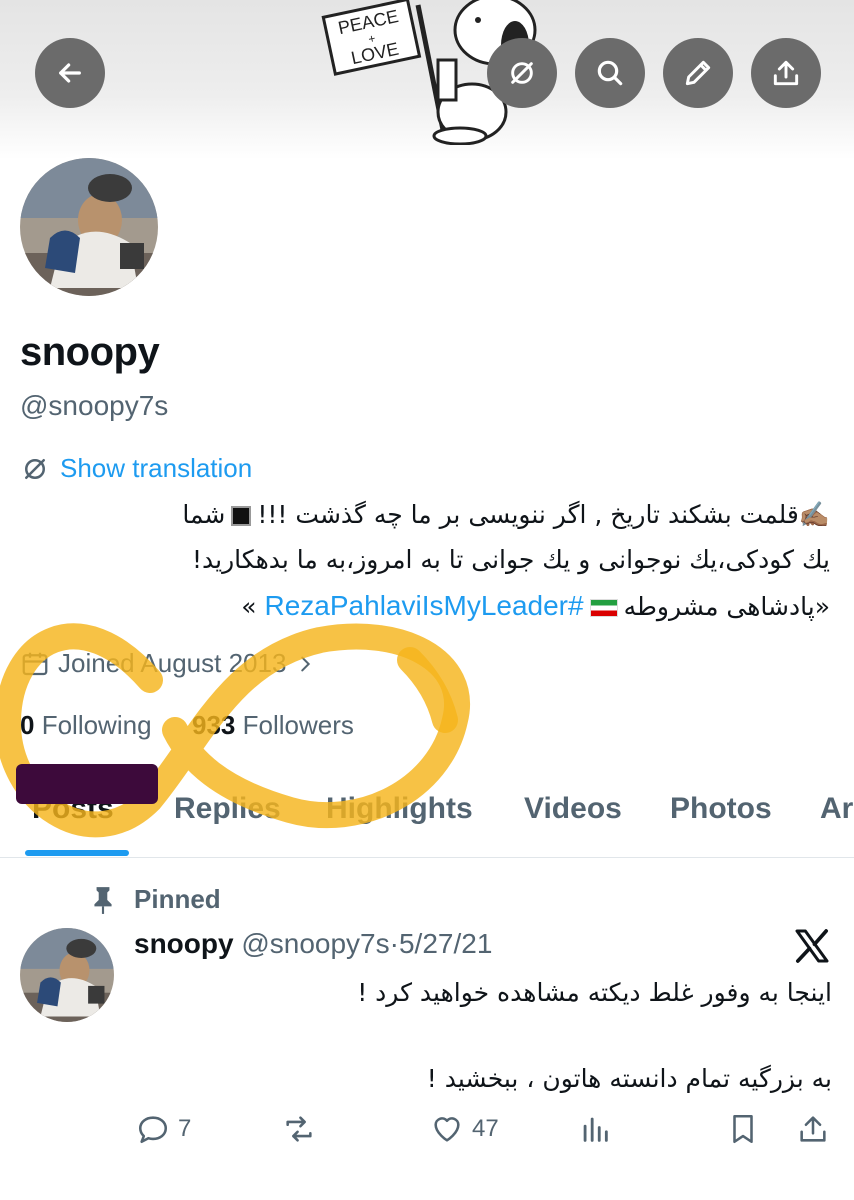  What do you see at coordinates (153, 1130) in the screenshot?
I see `reply-icon` at bounding box center [153, 1130].